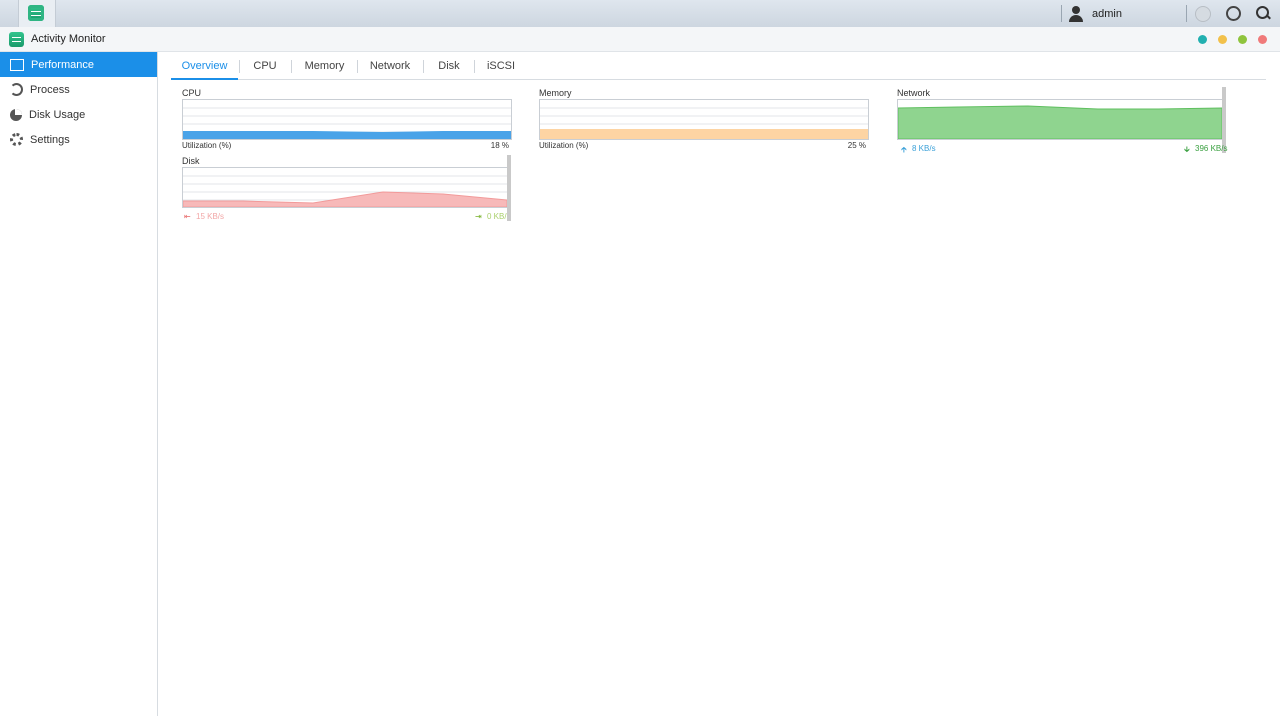  Describe the element at coordinates (50, 139) in the screenshot. I see `sidebar-item-label: Settings` at that location.